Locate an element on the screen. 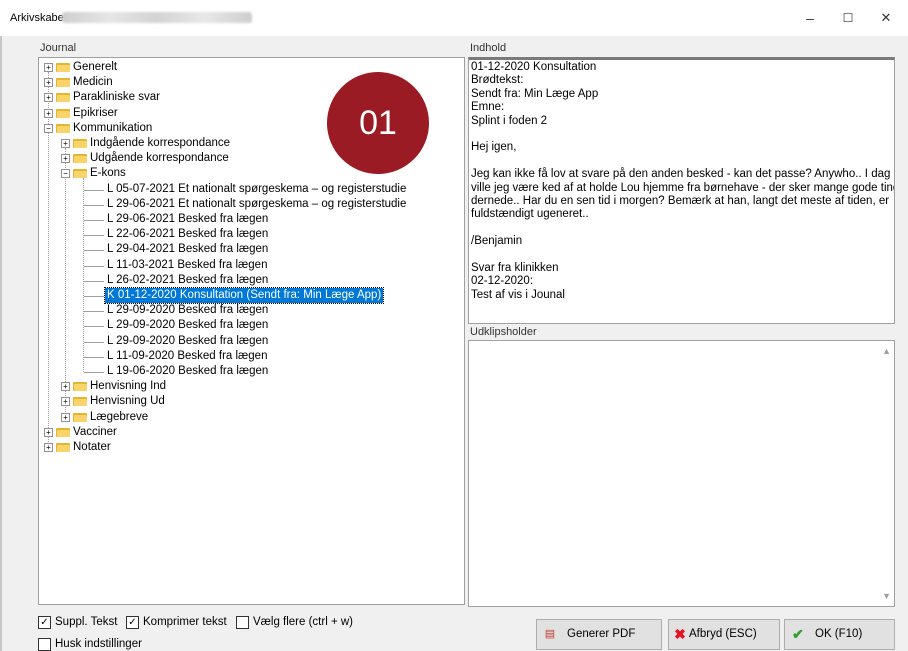 The image size is (908, 651). tree-folder-label: E-kons is located at coordinates (108, 173).